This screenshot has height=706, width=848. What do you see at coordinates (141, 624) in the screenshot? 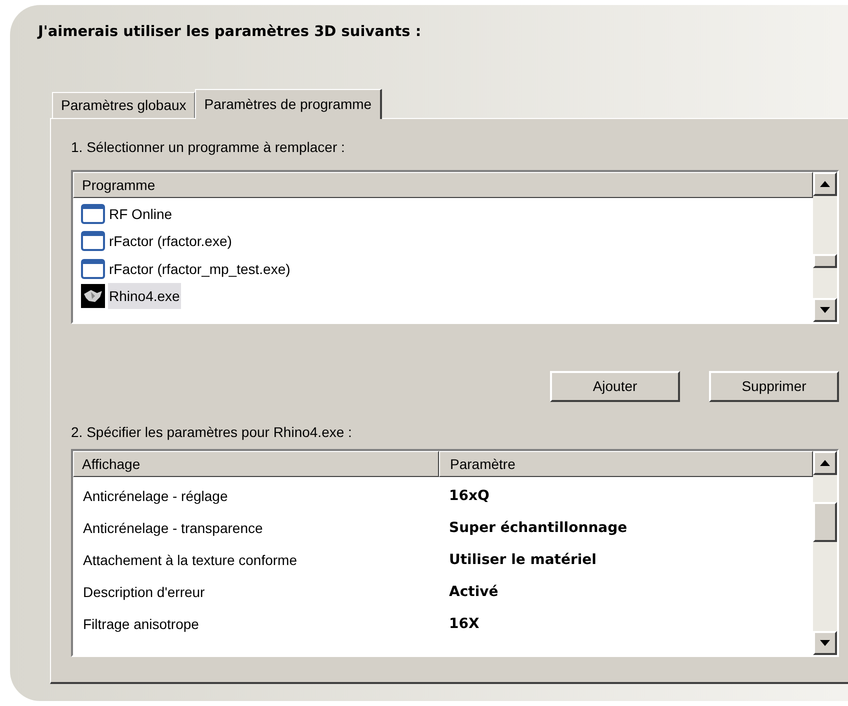
I see `setting-name: Filtrage anisotrope` at bounding box center [141, 624].